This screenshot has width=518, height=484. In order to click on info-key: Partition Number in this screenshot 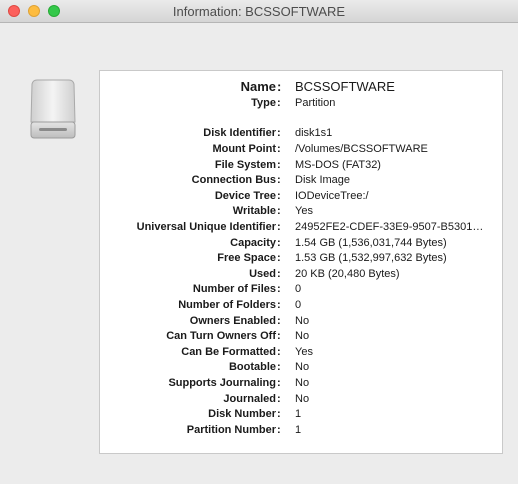, I will do `click(231, 430)`.